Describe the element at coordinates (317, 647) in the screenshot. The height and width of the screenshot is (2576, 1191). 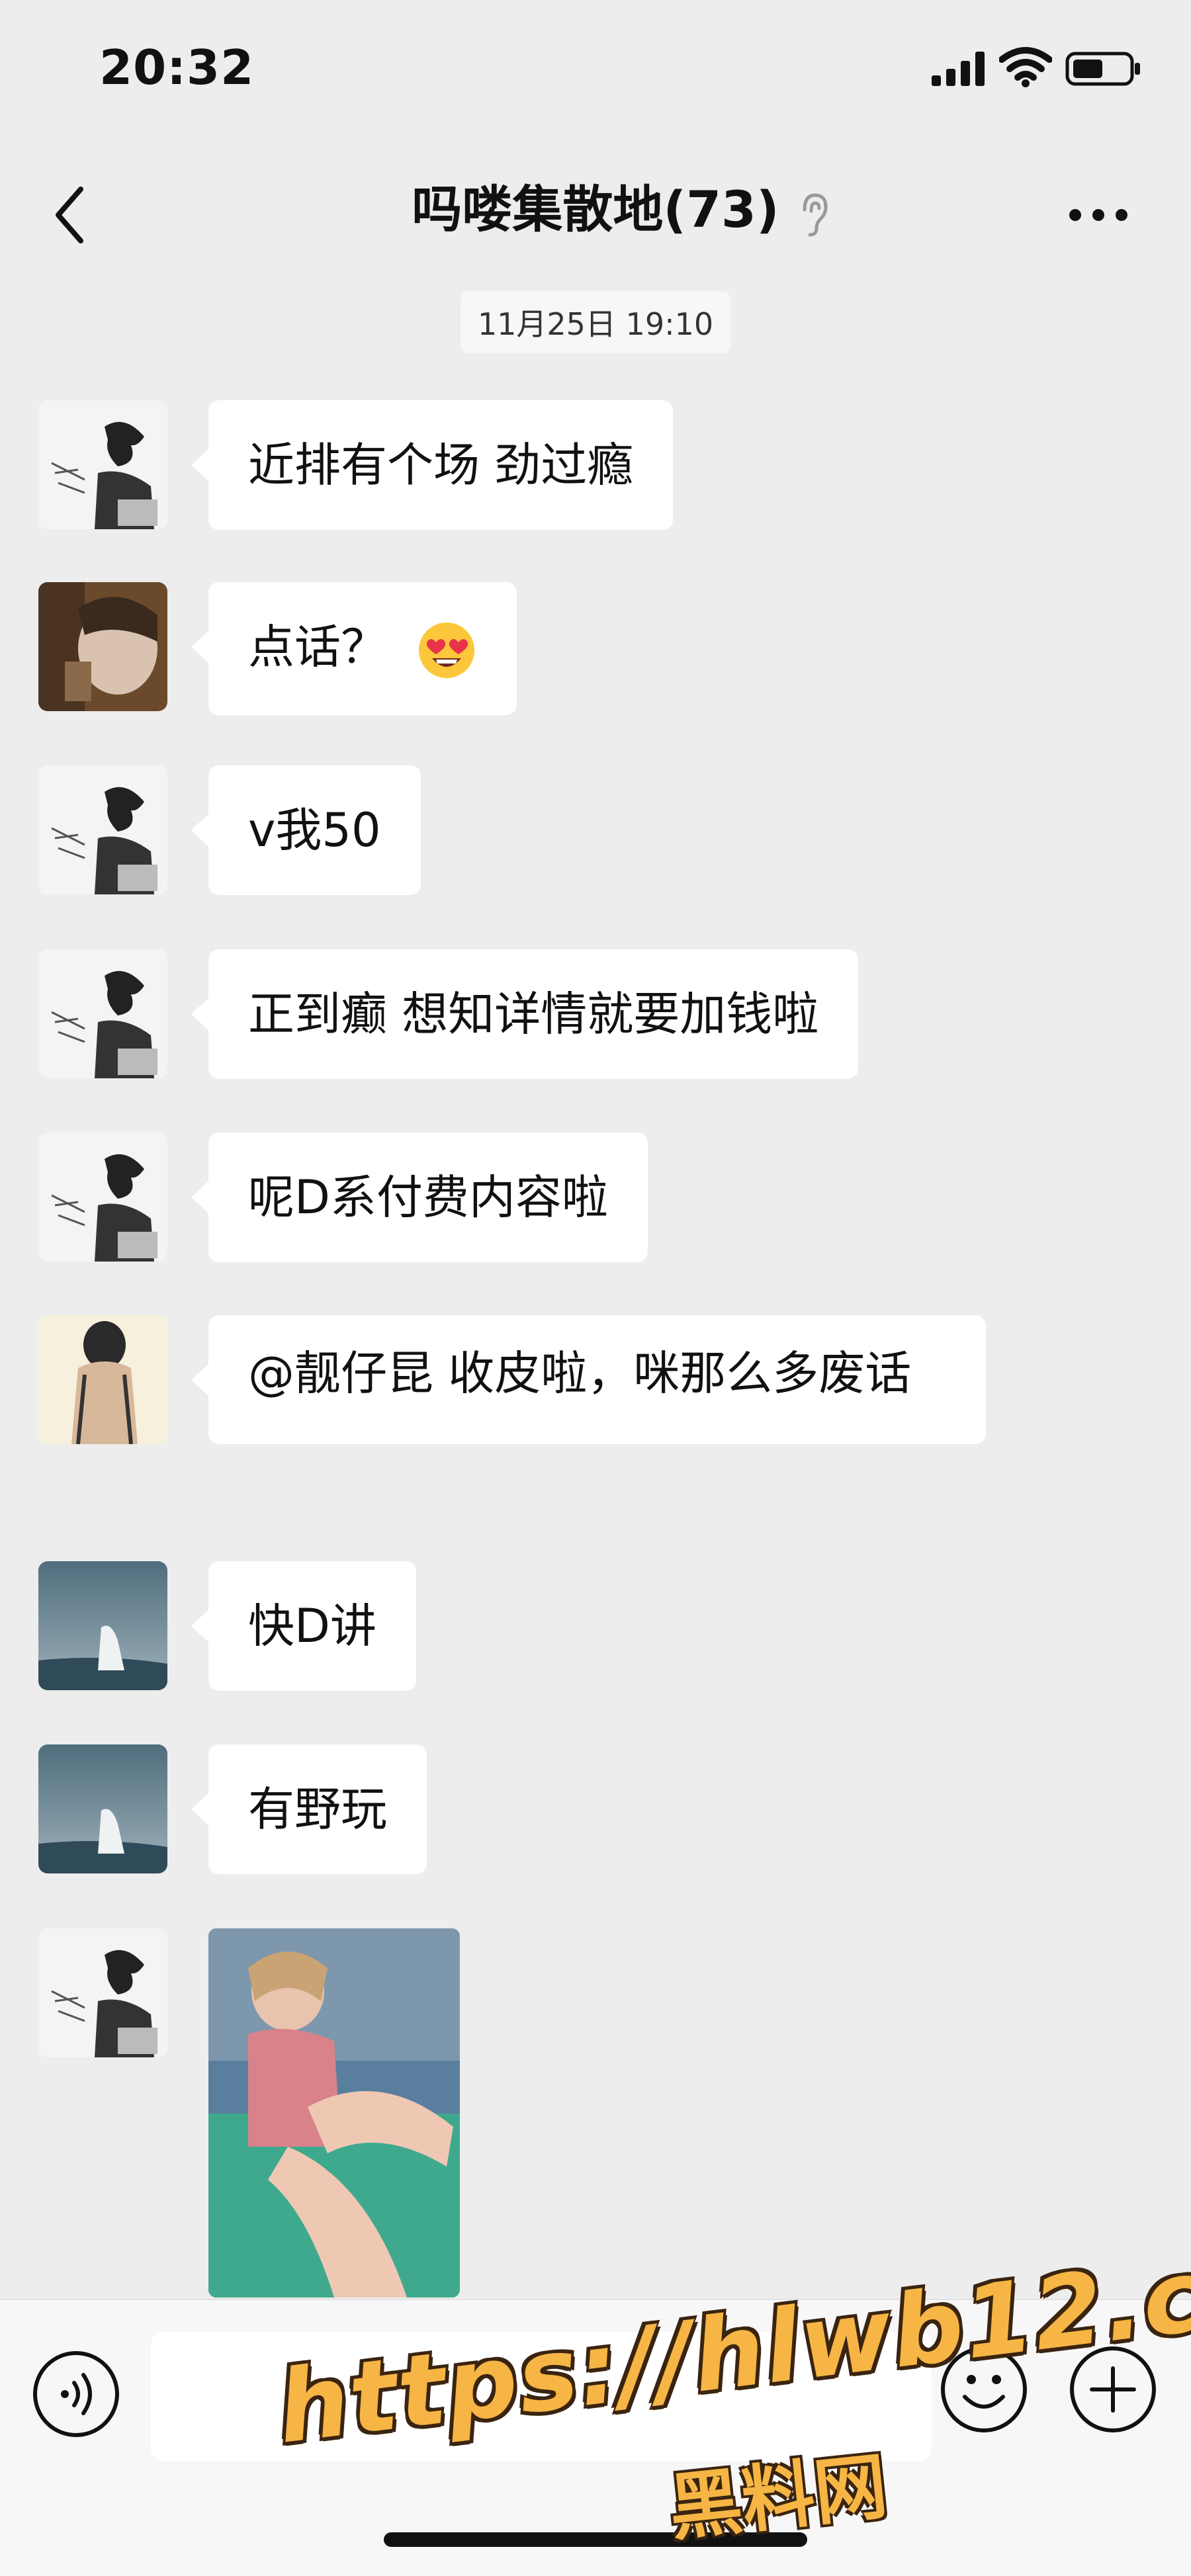
I see `message-text: 点话？` at that location.